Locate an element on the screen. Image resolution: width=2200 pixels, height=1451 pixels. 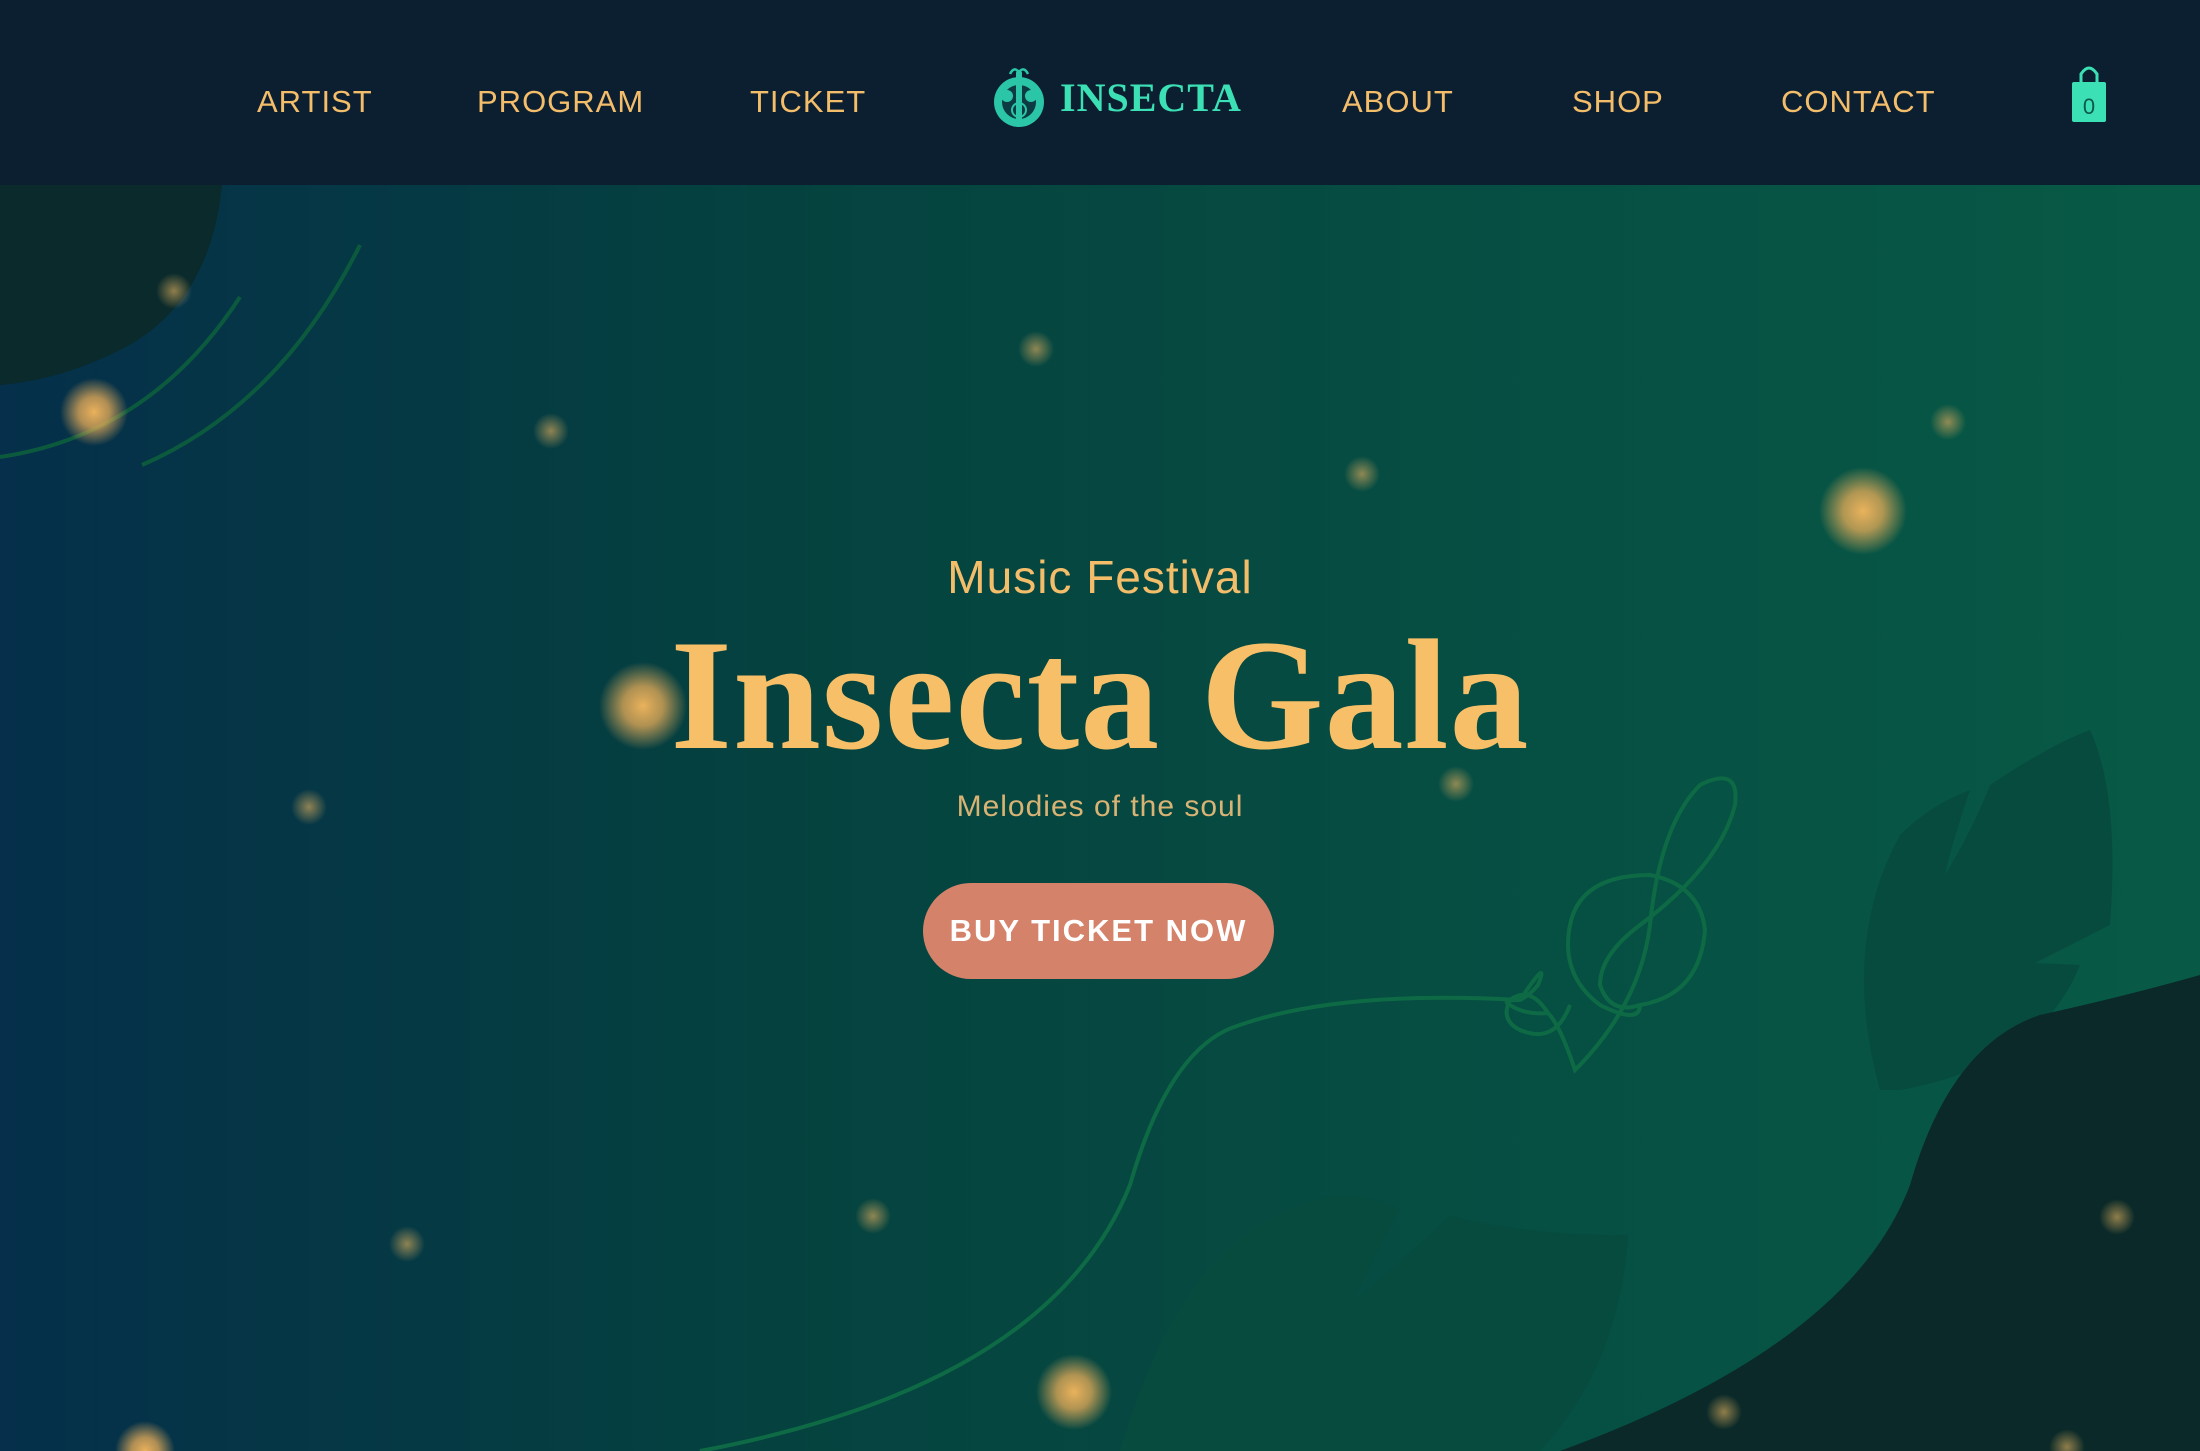
hero-tagline: Melodies of the soul is located at coordinates (1100, 806).